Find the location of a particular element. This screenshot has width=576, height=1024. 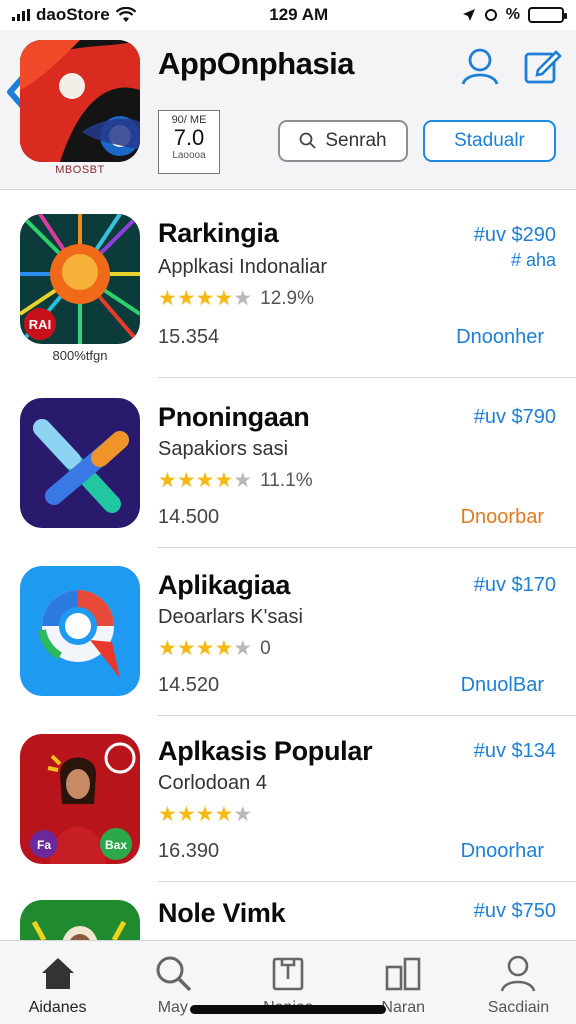

tab-label: May is located at coordinates (172, 1007).